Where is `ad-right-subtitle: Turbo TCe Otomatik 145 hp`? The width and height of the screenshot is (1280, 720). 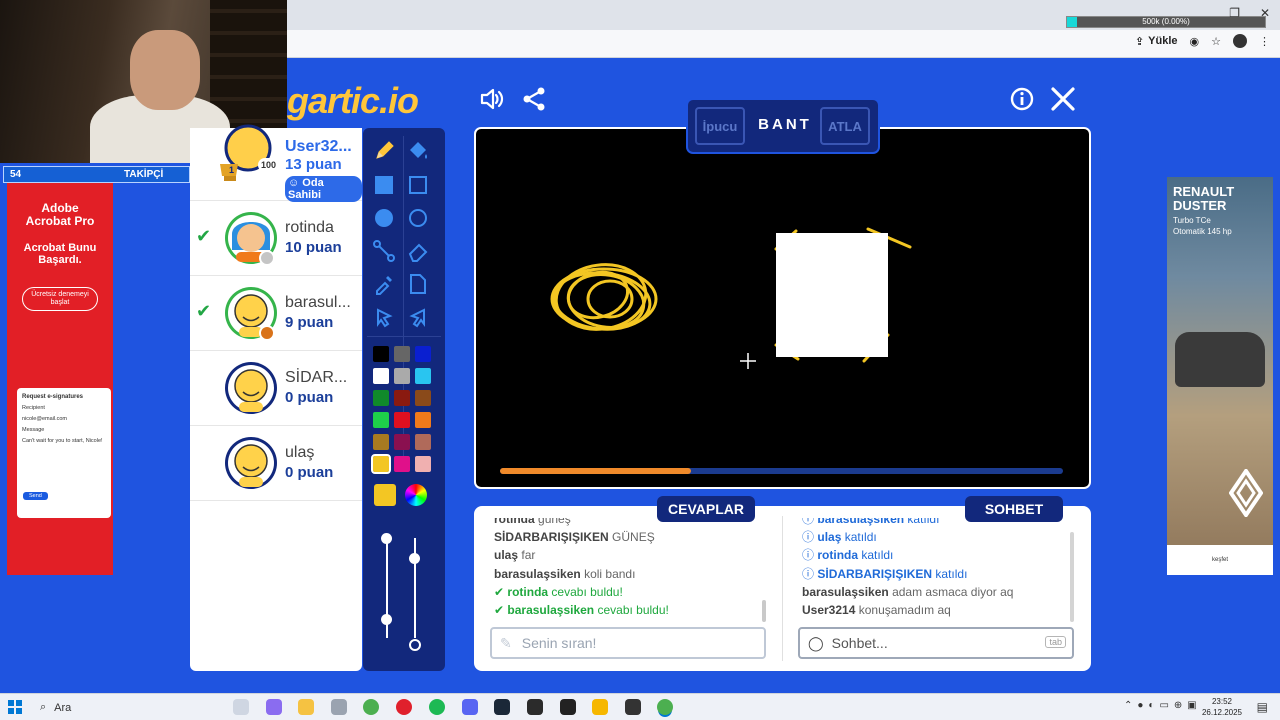 ad-right-subtitle: Turbo TCe Otomatik 145 hp is located at coordinates (1202, 226).